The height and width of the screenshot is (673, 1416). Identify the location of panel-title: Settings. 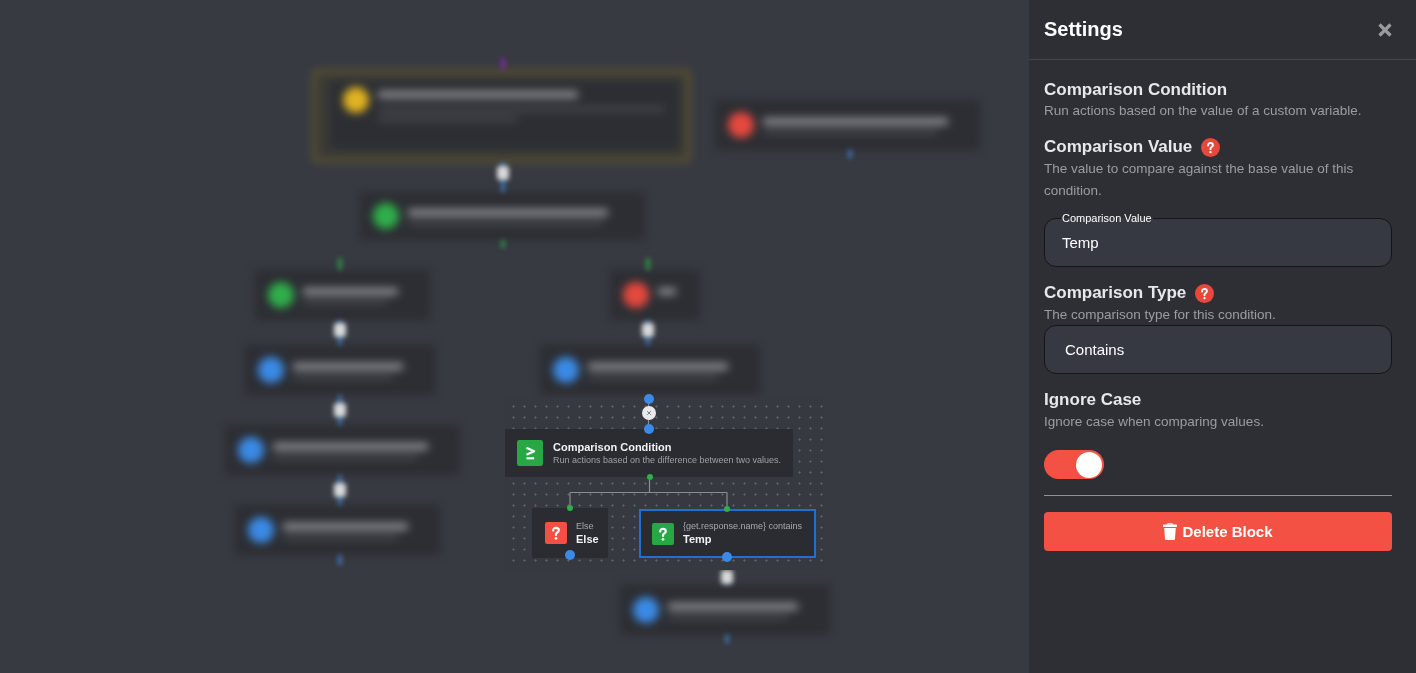
(1083, 29).